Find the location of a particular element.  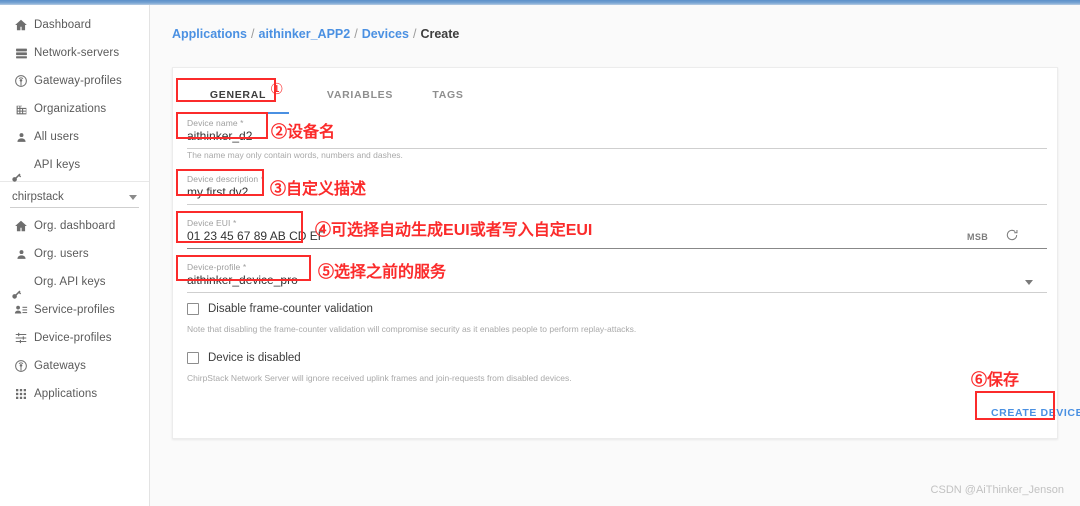

sidebar-item-api-keys: API keys is located at coordinates (74, 166).